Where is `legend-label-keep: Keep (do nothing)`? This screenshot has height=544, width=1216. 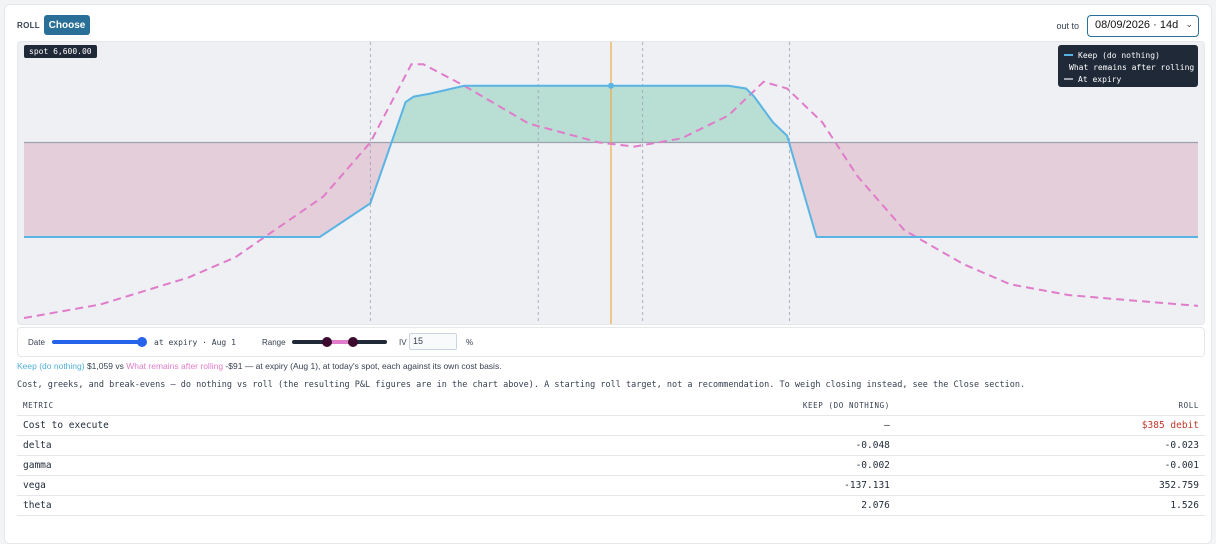
legend-label-keep: Keep (do nothing) is located at coordinates (1119, 55).